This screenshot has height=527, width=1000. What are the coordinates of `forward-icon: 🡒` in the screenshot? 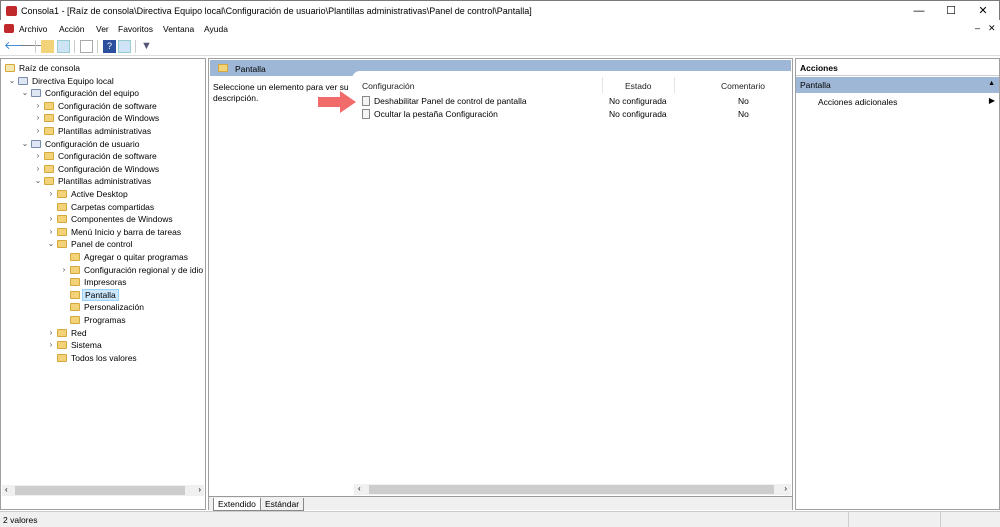 It's located at (34, 46).